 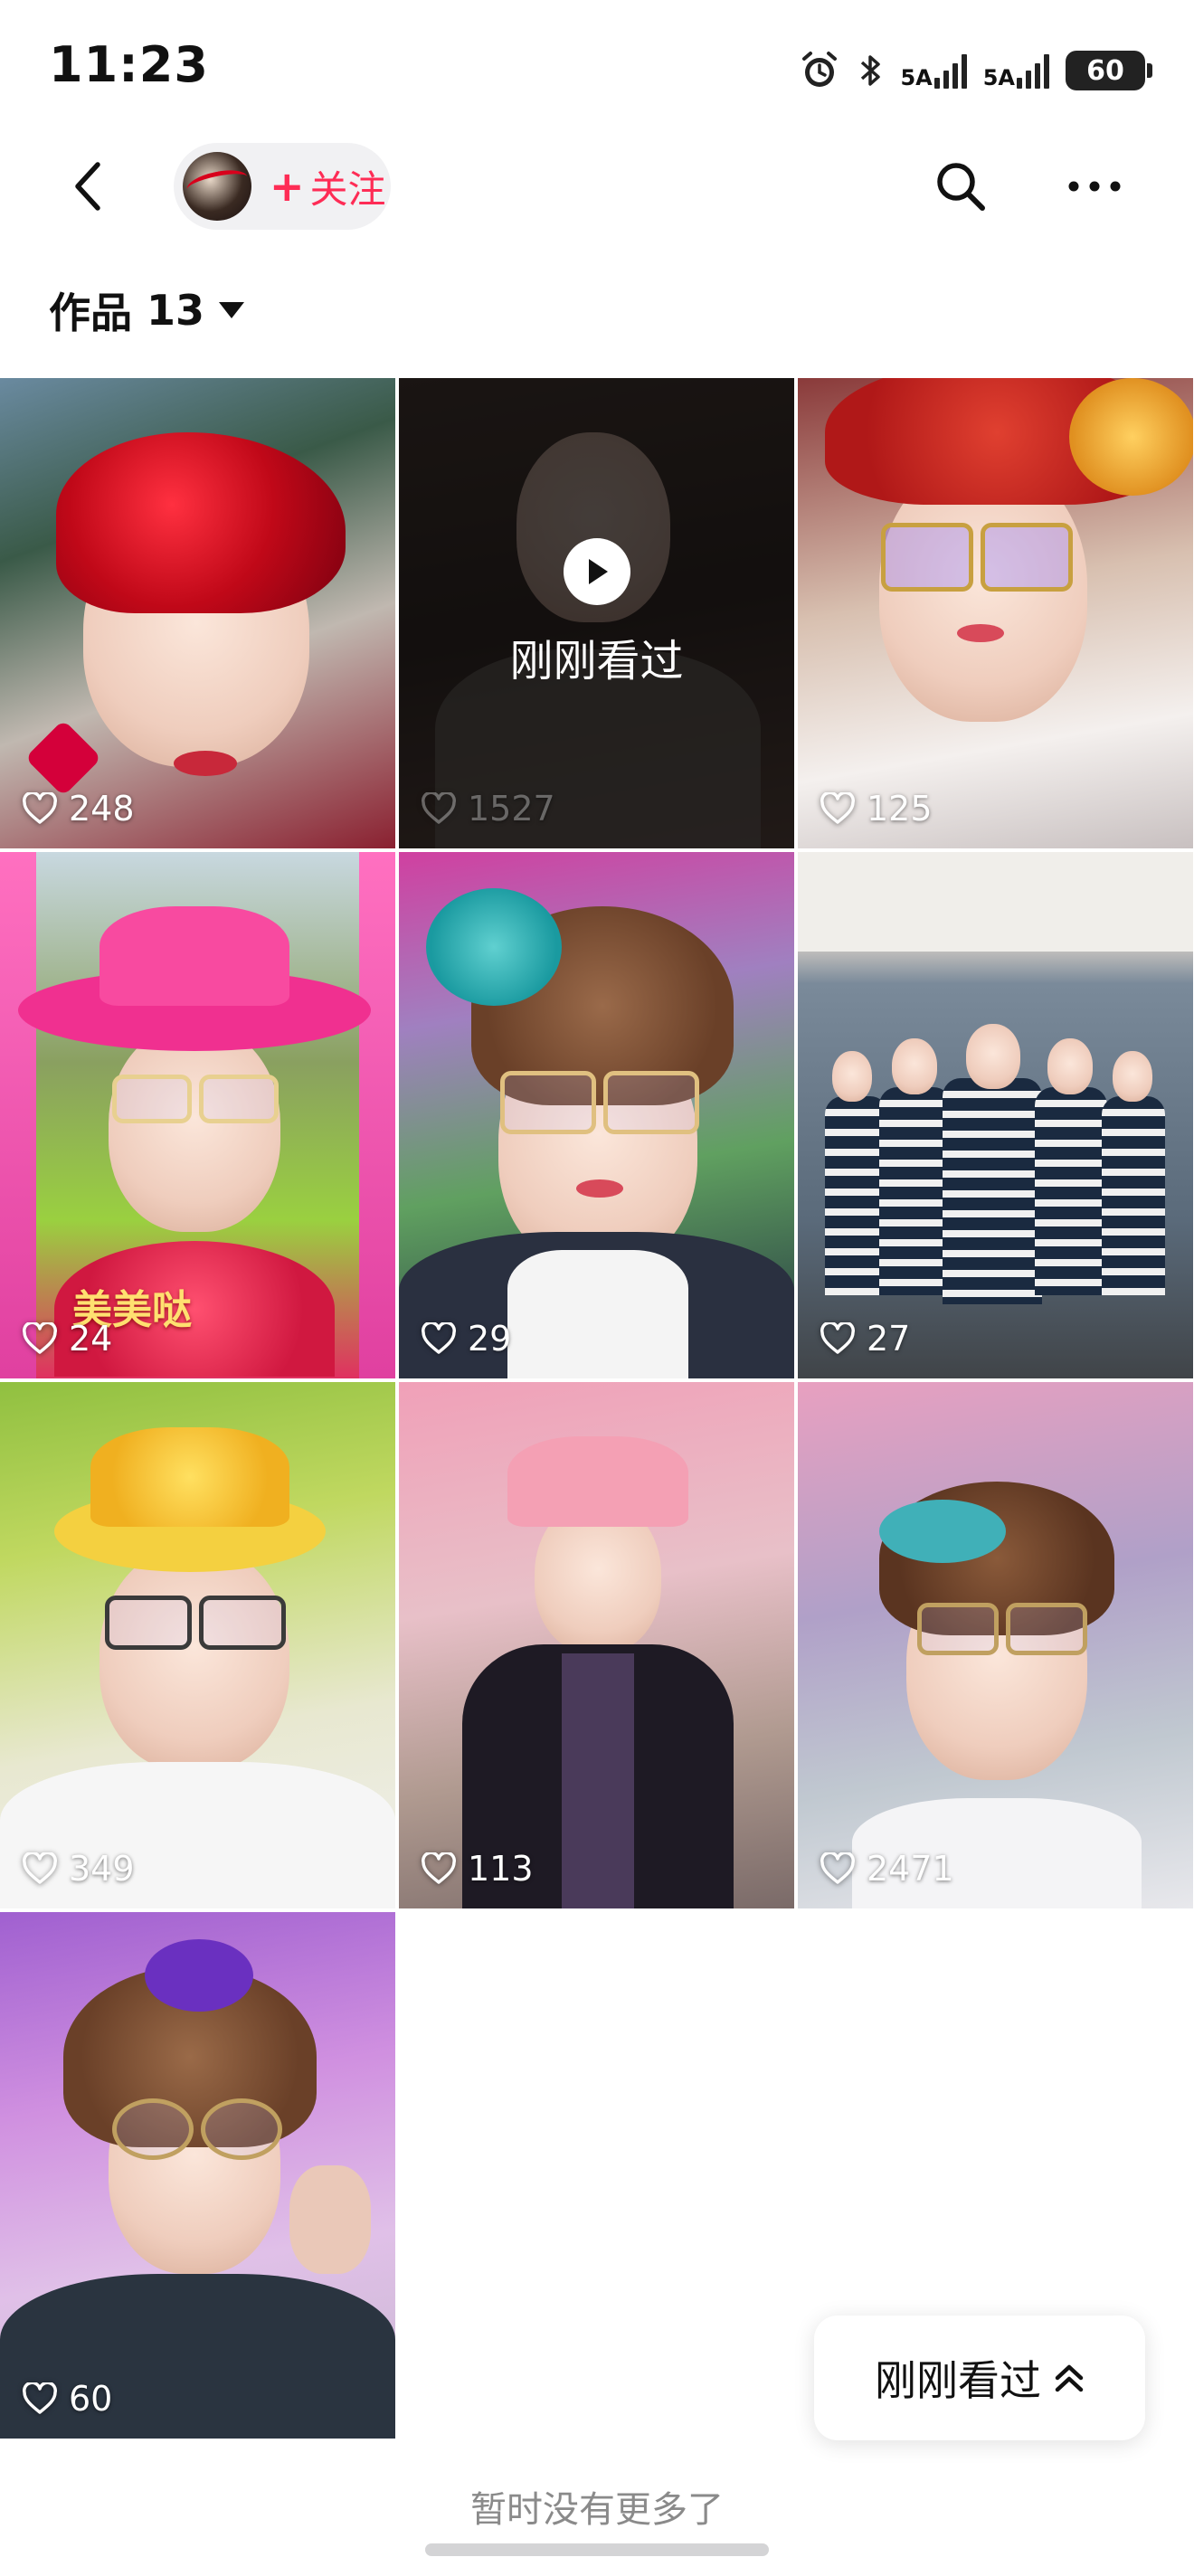 I want to click on watched-label: 刚刚看过, so click(x=596, y=662).